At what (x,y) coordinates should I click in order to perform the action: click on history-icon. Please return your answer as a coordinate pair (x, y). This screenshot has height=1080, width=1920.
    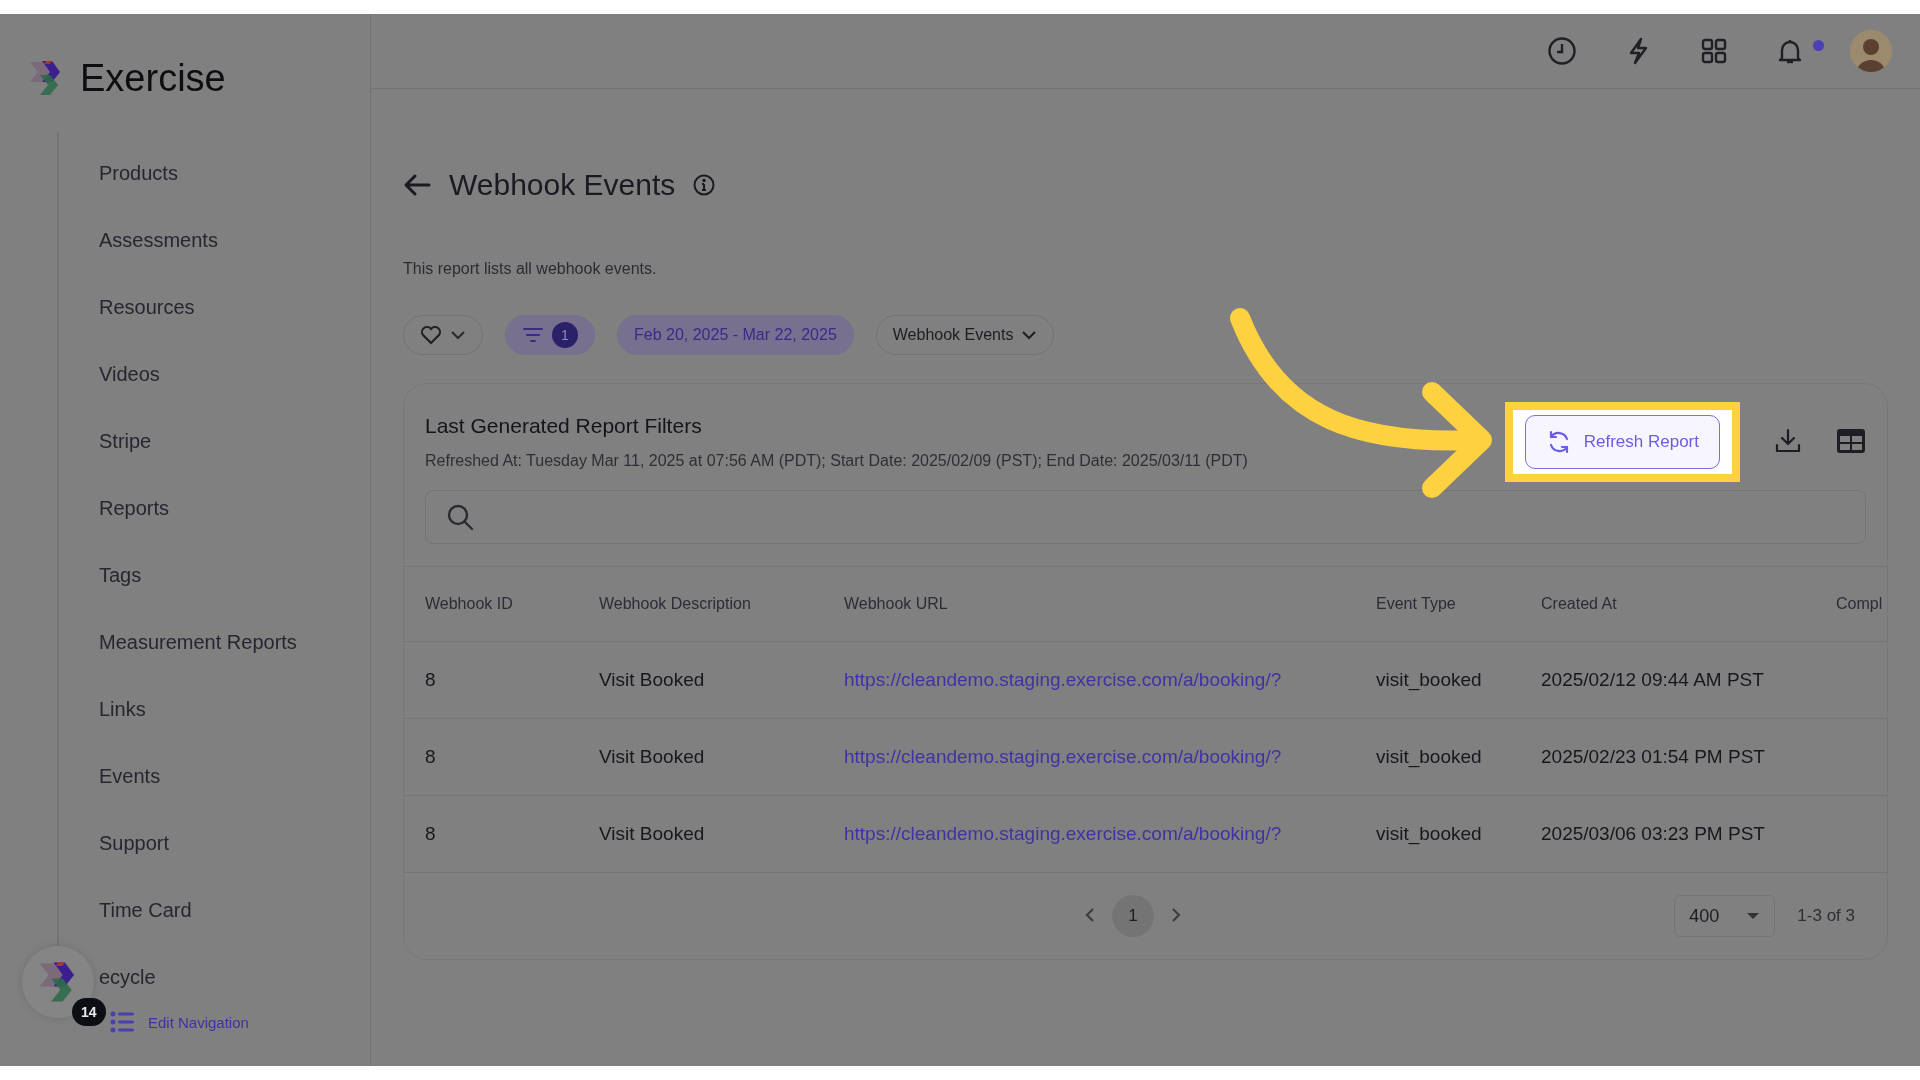
    Looking at the image, I should click on (1562, 51).